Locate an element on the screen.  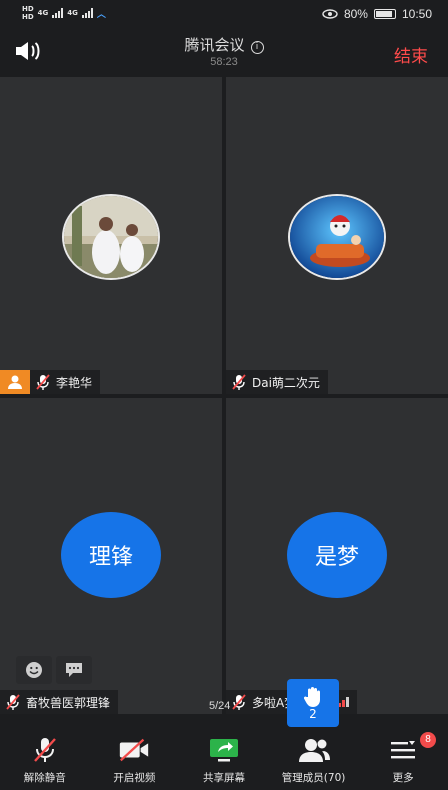
meeting-header: 腾讯会议 i 58:23 结束 is located at coordinates (224, 52).